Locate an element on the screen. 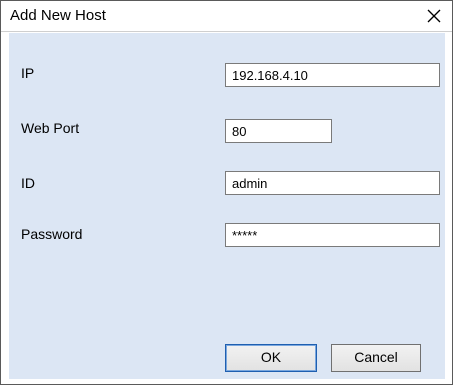  ok-button: OK is located at coordinates (271, 358).